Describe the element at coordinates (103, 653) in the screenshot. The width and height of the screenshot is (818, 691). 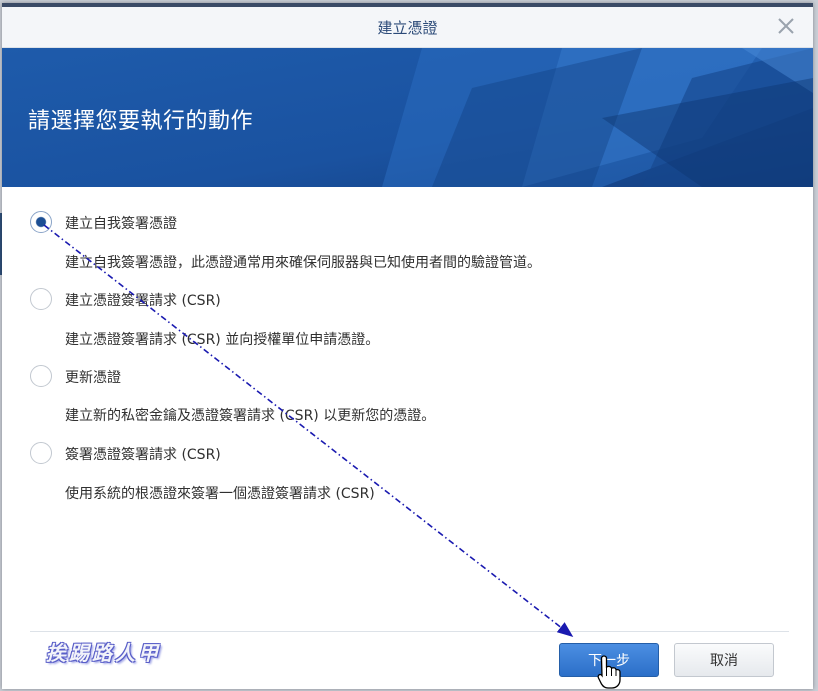
I see `watermark-text: 挨踢路人甲` at that location.